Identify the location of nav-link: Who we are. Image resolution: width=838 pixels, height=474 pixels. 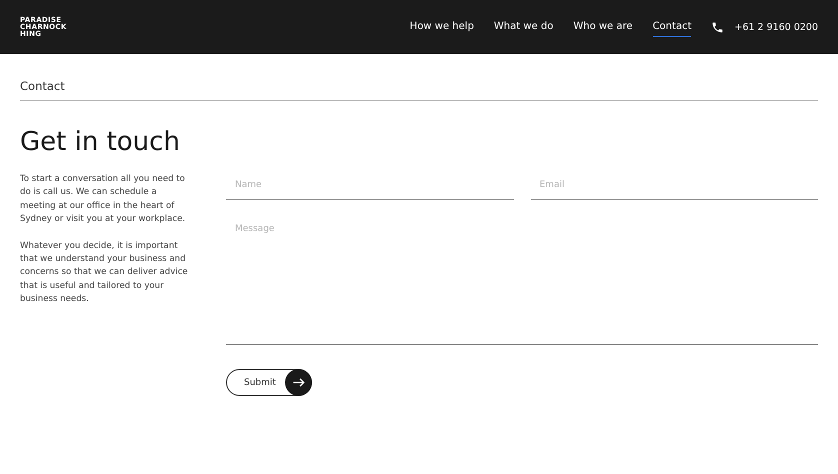
(603, 27).